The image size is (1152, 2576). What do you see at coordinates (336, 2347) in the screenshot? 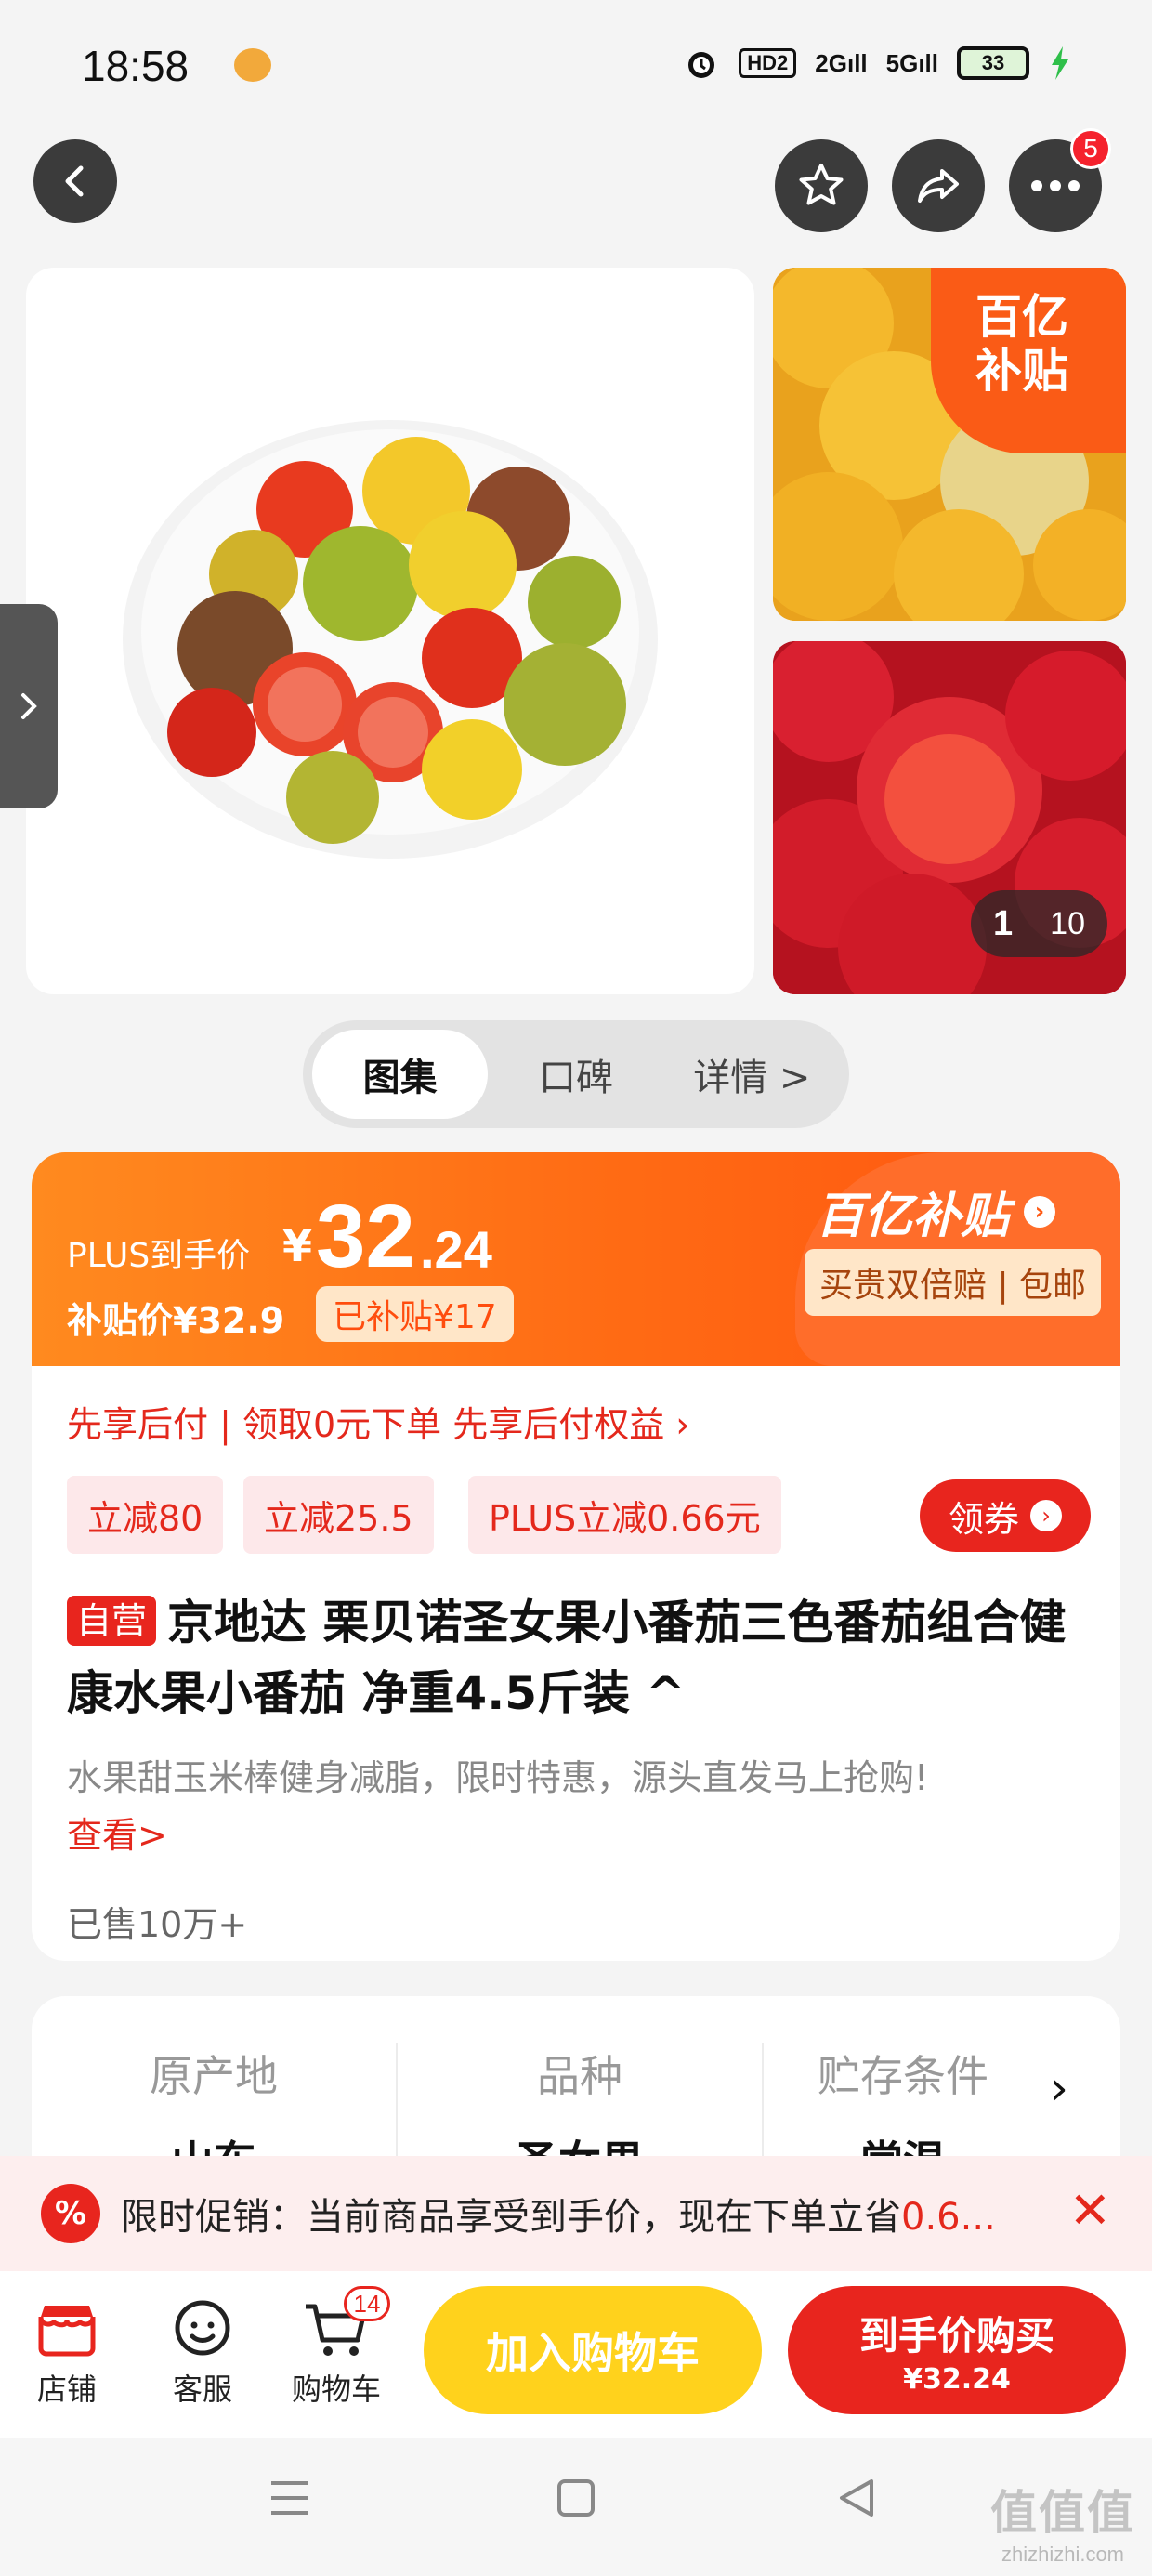
I see `cart-button: 14 购物车` at bounding box center [336, 2347].